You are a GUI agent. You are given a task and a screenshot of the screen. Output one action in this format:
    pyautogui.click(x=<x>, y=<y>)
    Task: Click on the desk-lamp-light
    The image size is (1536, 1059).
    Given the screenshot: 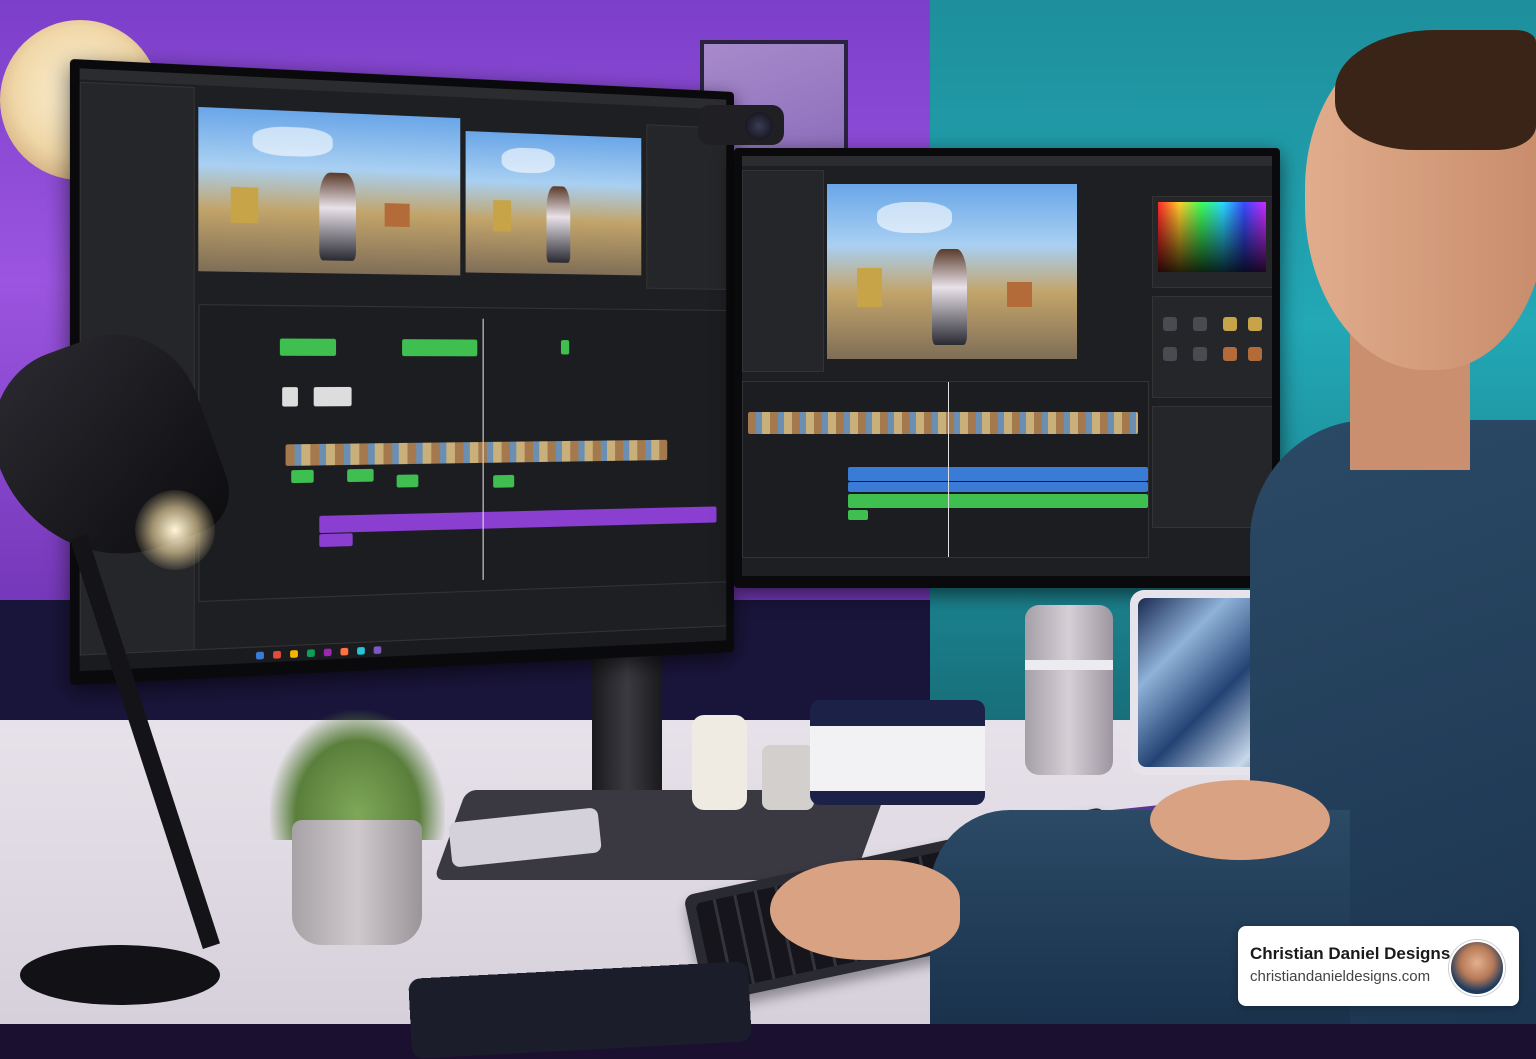 What is the action you would take?
    pyautogui.click(x=175, y=530)
    